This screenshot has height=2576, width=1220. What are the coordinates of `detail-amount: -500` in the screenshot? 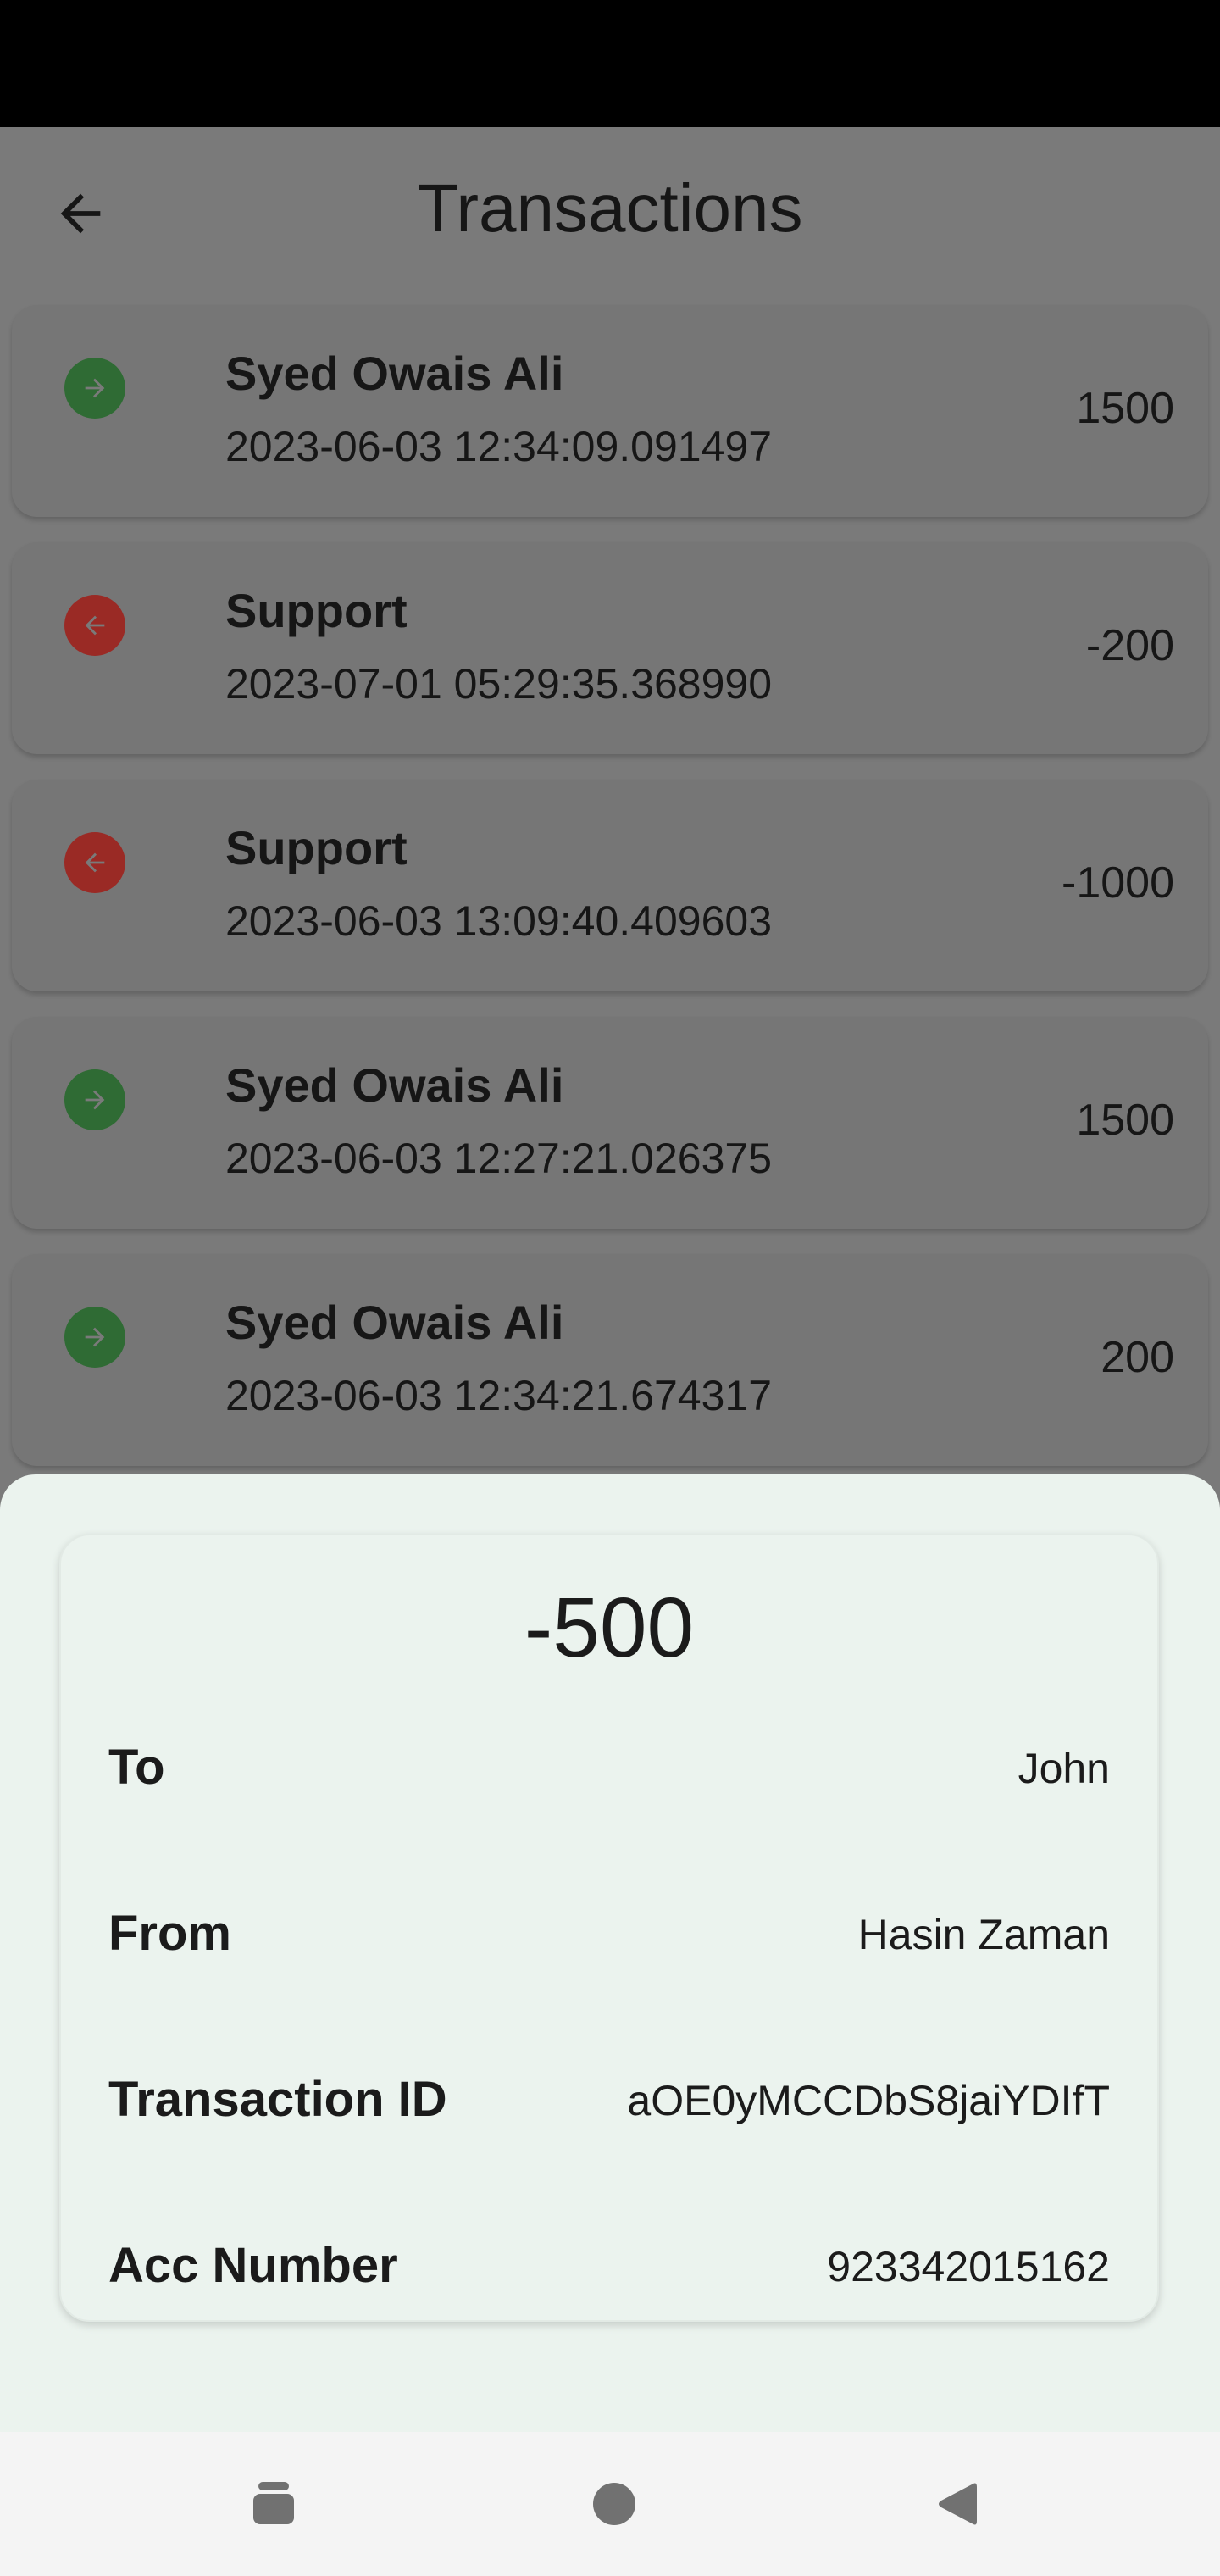 It's located at (609, 1627).